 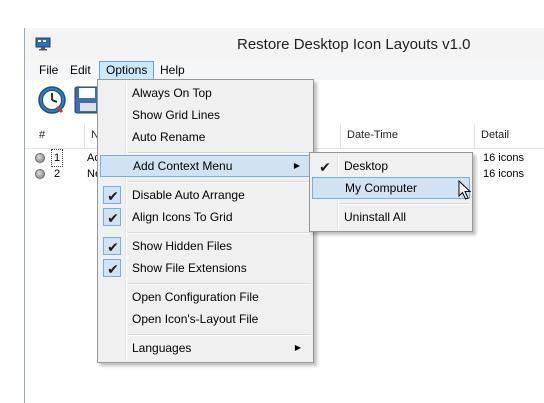 What do you see at coordinates (366, 166) in the screenshot?
I see `menu-item-label: Desktop` at bounding box center [366, 166].